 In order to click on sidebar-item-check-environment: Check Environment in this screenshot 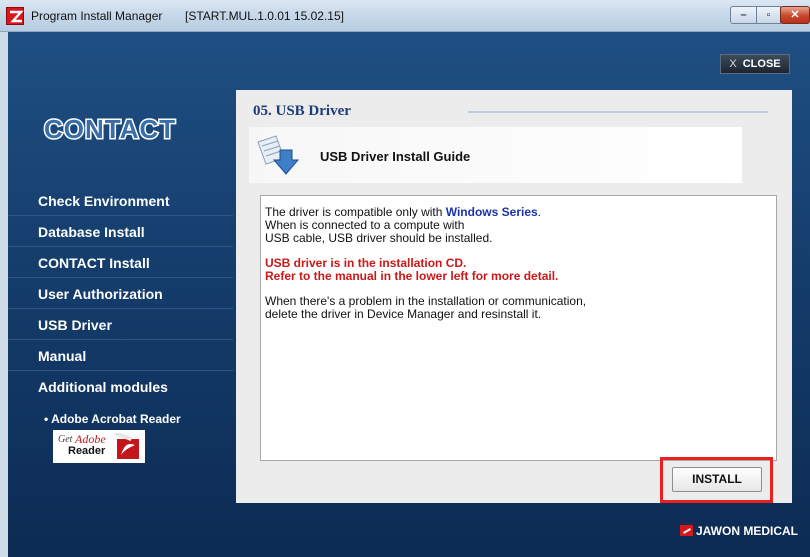, I will do `click(120, 200)`.